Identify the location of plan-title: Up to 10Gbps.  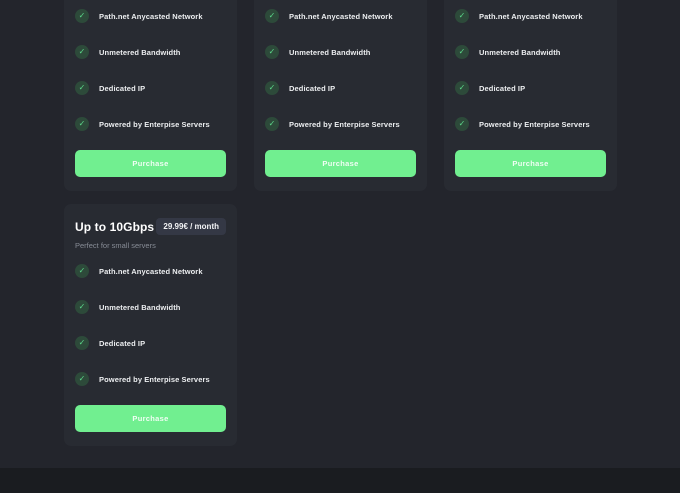
(115, 226).